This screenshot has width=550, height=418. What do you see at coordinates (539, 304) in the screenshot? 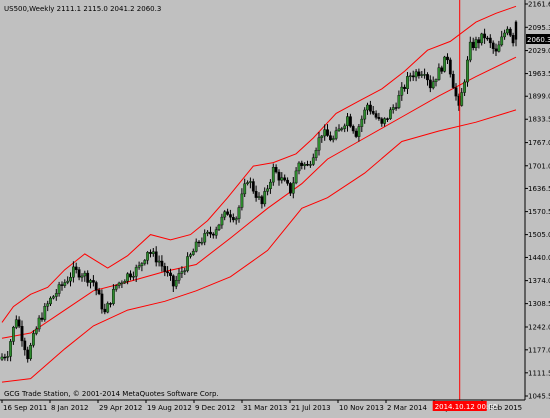
I see `price-tick-label: 1308.5` at bounding box center [539, 304].